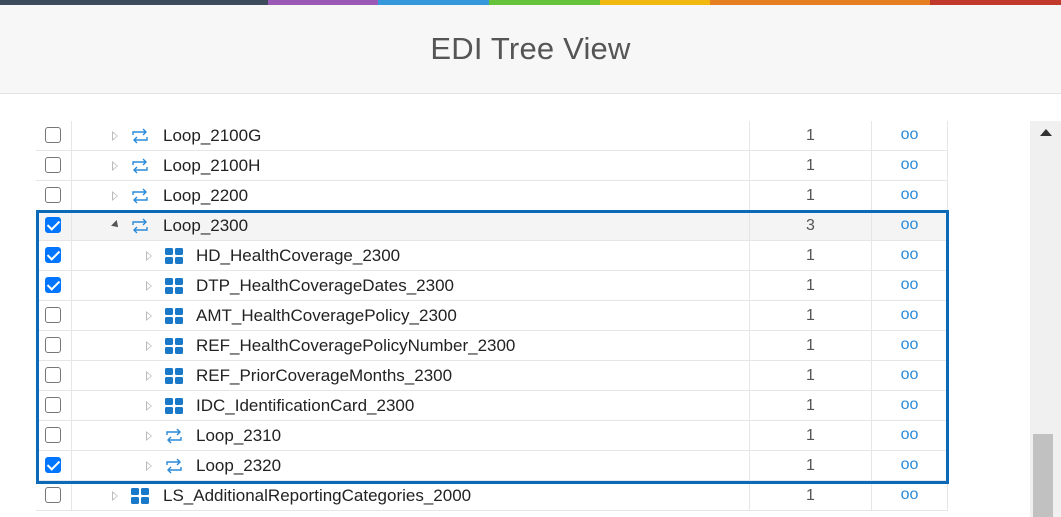  Describe the element at coordinates (492, 136) in the screenshot. I see `tree-row: Loop_2100G 1 oo` at that location.